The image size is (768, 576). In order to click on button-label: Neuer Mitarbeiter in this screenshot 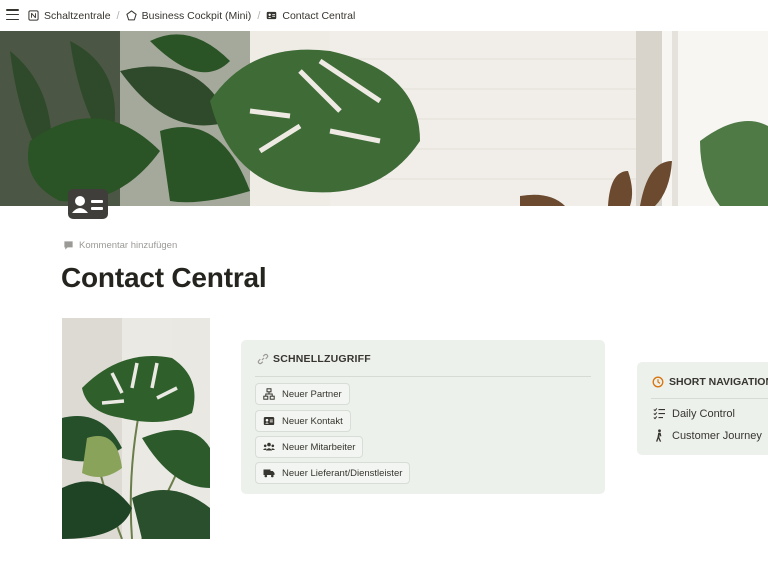, I will do `click(319, 447)`.